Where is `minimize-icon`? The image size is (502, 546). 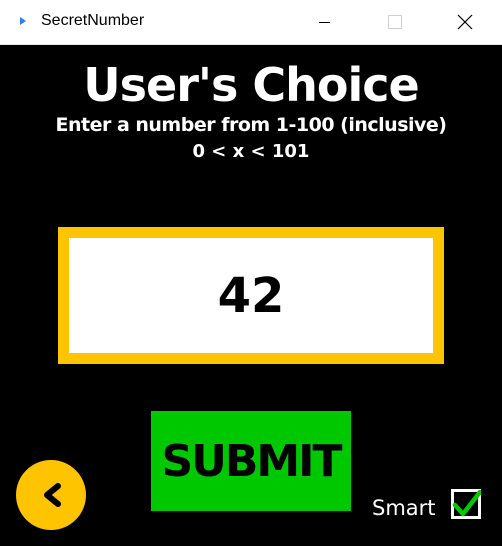 minimize-icon is located at coordinates (324, 22).